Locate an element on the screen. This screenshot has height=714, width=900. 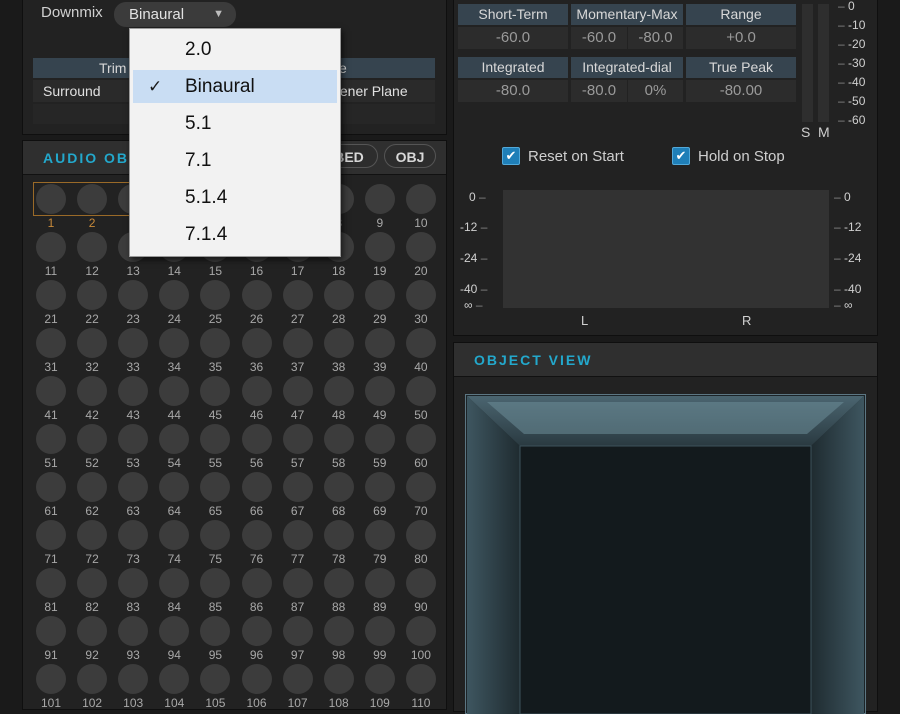
downmix-option-5-1: 5.1 is located at coordinates (235, 123).